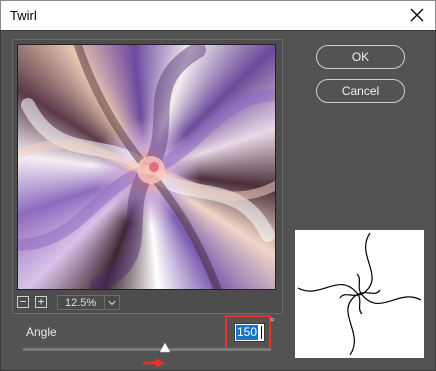  What do you see at coordinates (147, 349) in the screenshot?
I see `angle-slider-track` at bounding box center [147, 349].